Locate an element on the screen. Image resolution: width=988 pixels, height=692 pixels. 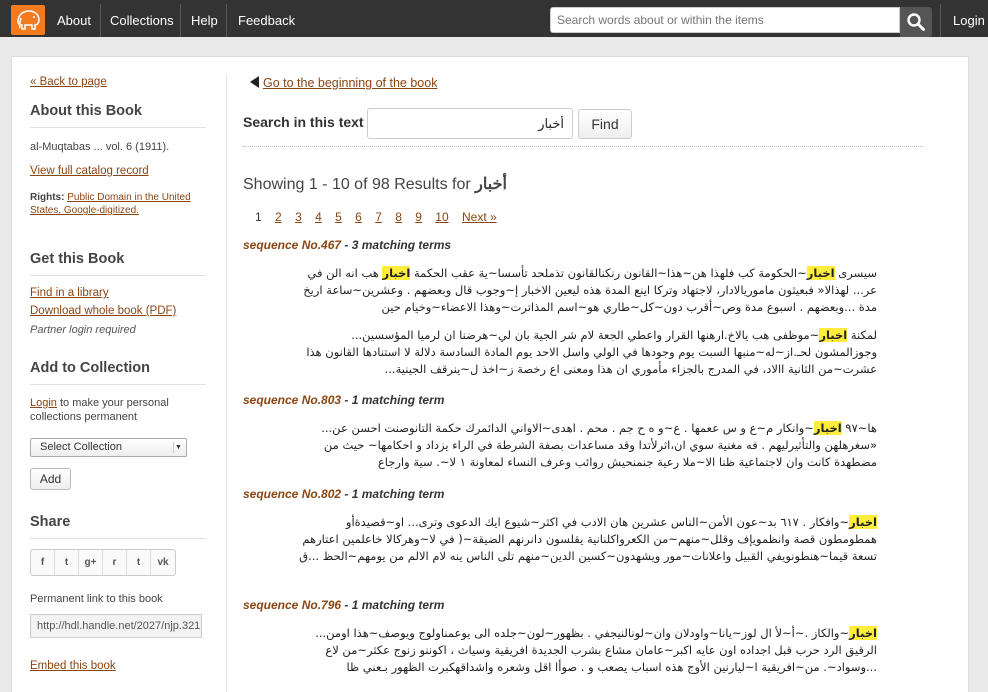
add-collection-heading: Add to Collection is located at coordinates (118, 372).